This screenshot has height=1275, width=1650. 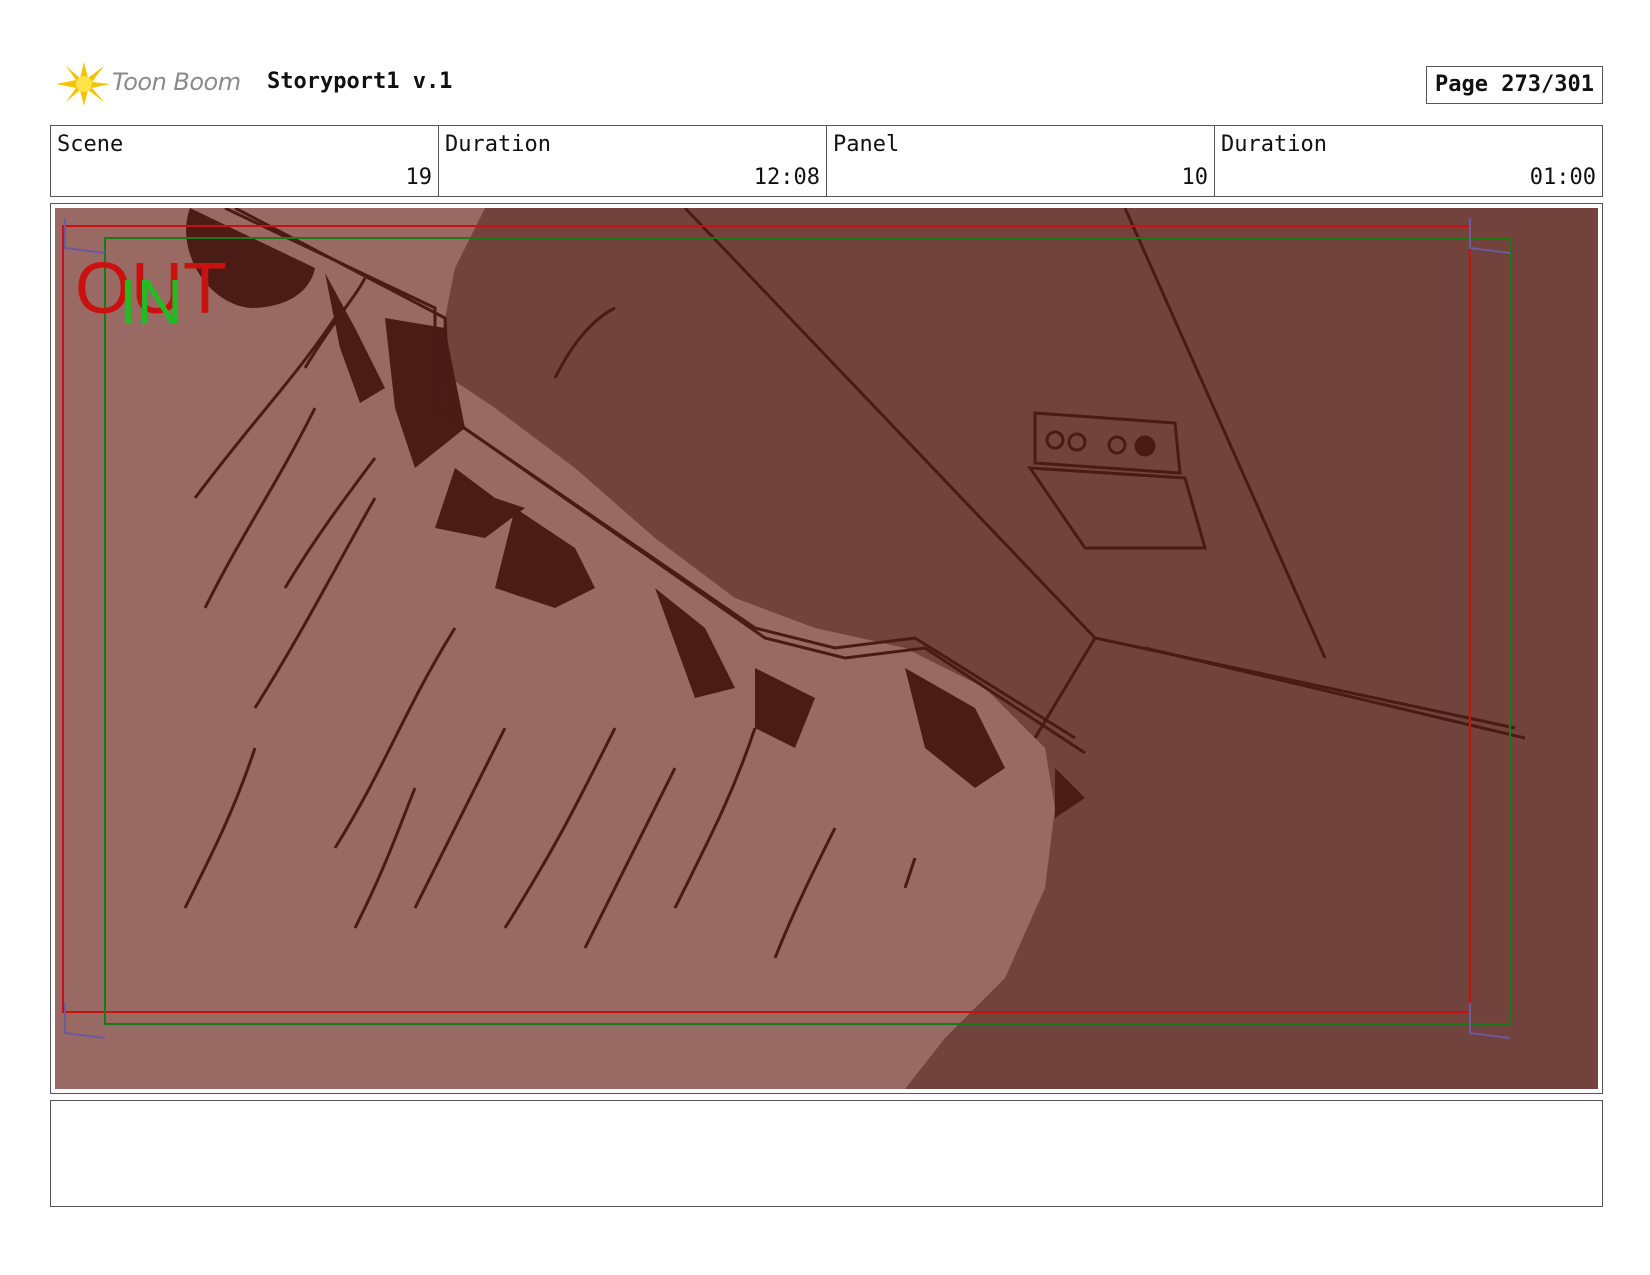 I want to click on panel-cell: Panel 10, so click(x=1021, y=161).